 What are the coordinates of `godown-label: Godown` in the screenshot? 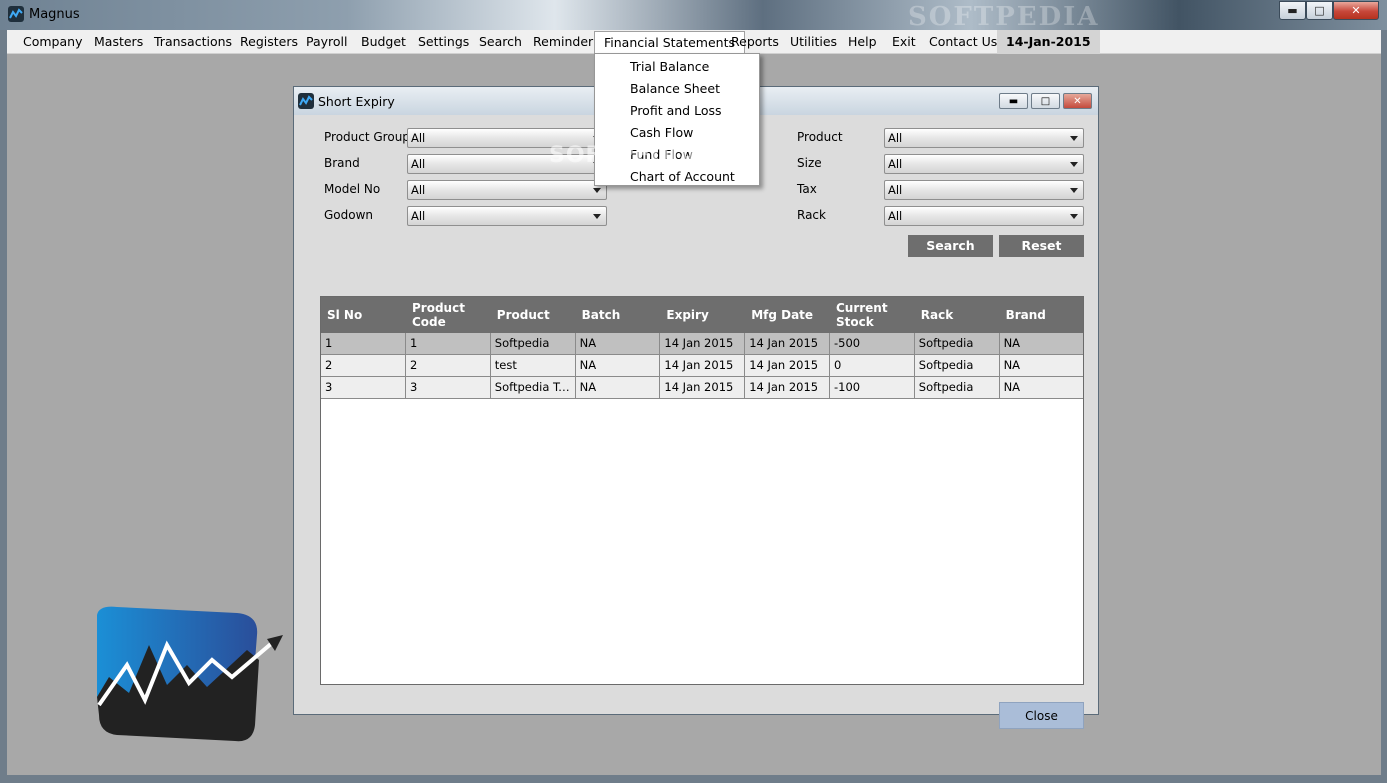 It's located at (349, 215).